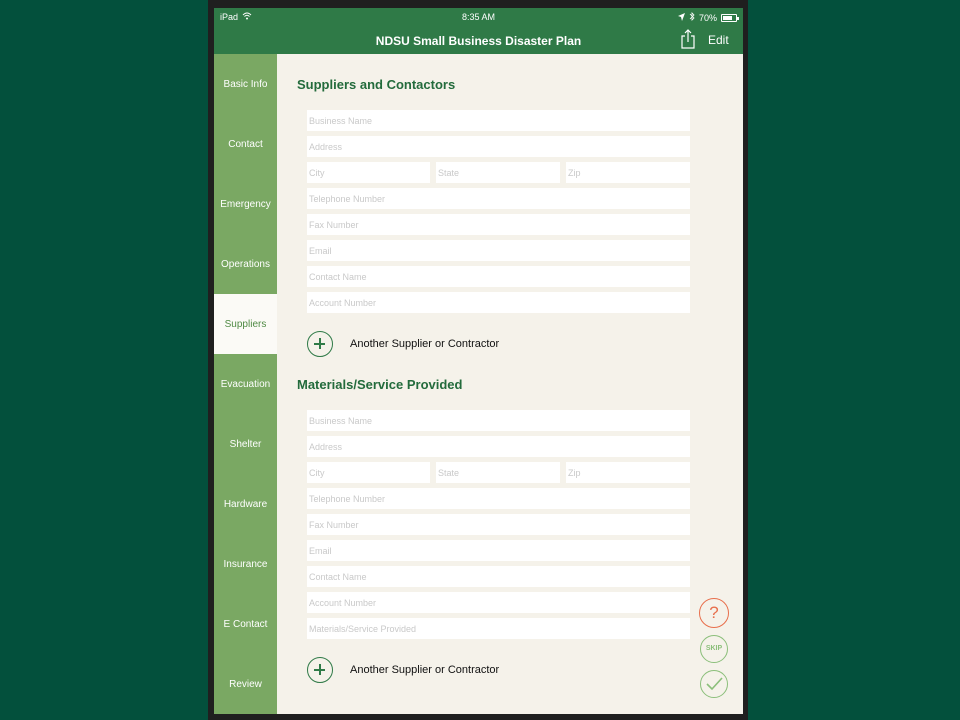  I want to click on add-materials-supplier-button: Another Supplier or Contractor, so click(403, 670).